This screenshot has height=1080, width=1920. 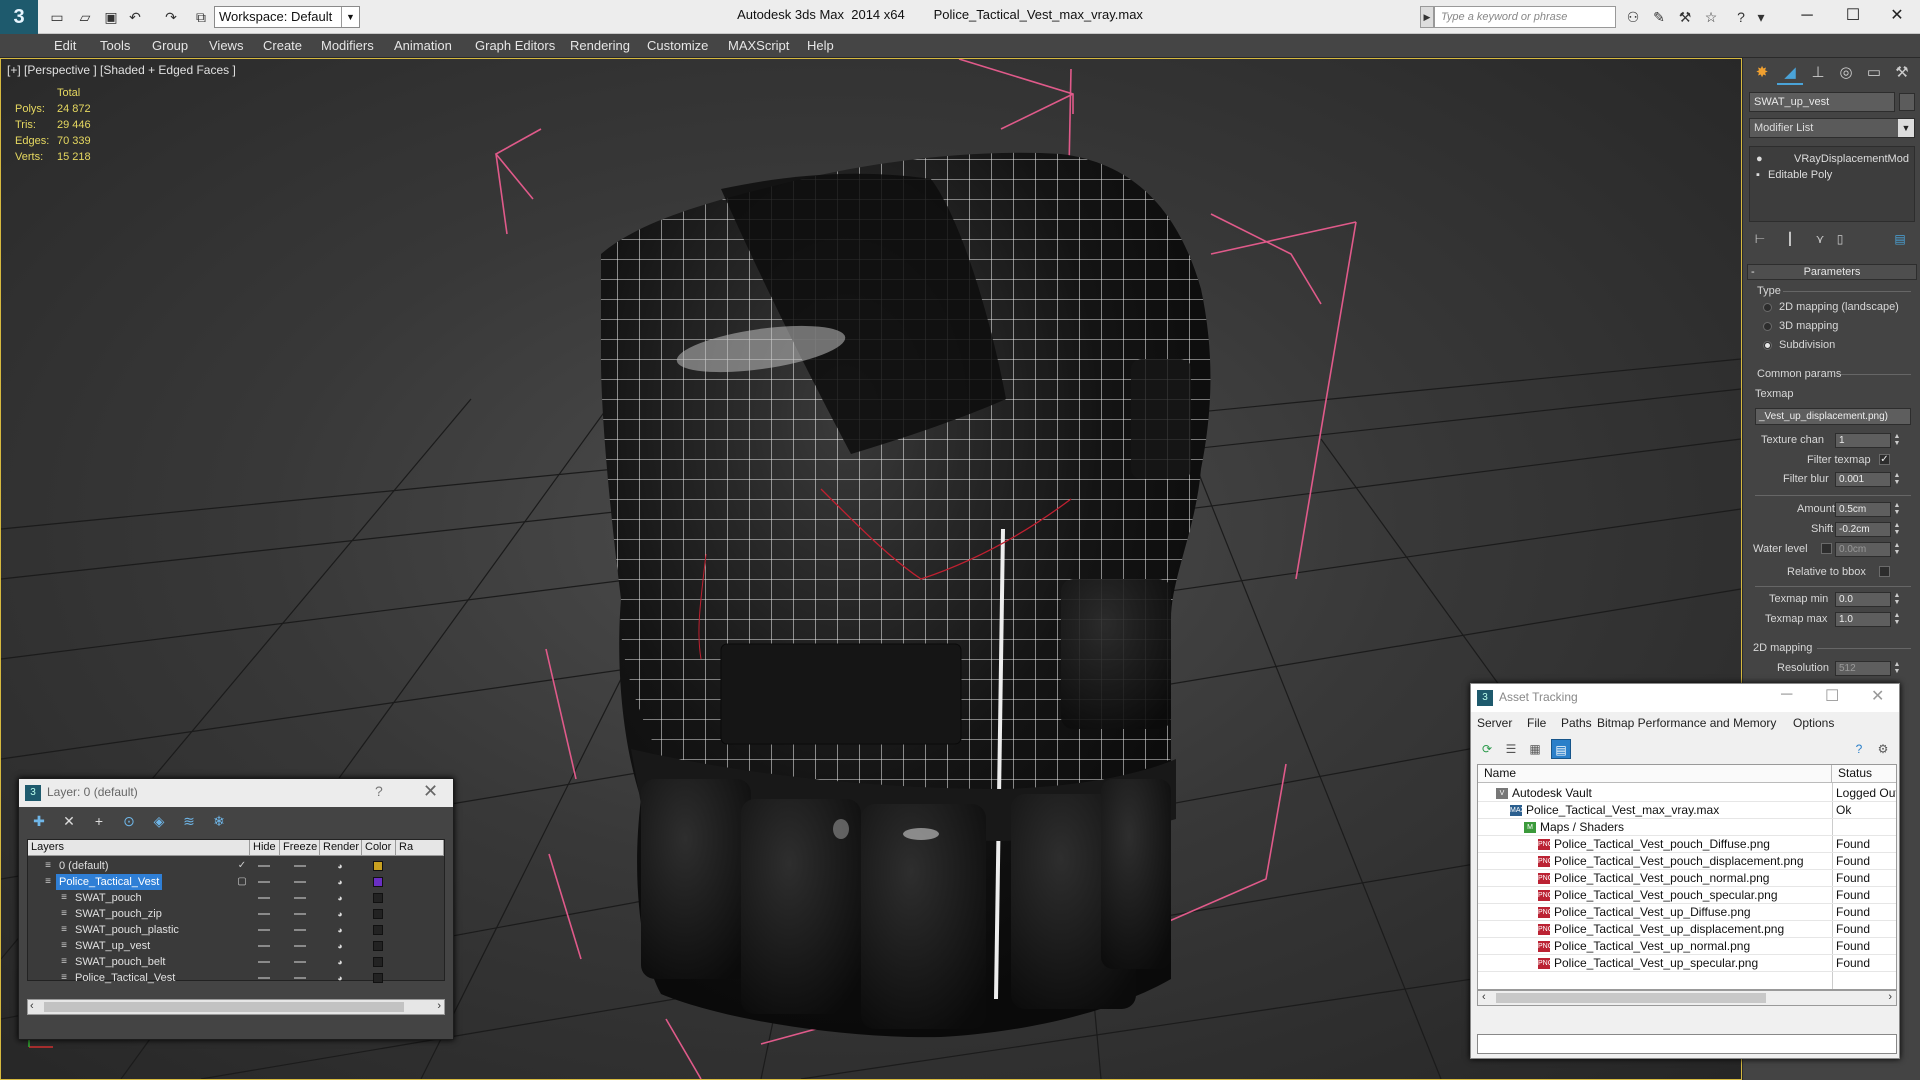 What do you see at coordinates (1864, 774) in the screenshot?
I see `column-header-status: Status` at bounding box center [1864, 774].